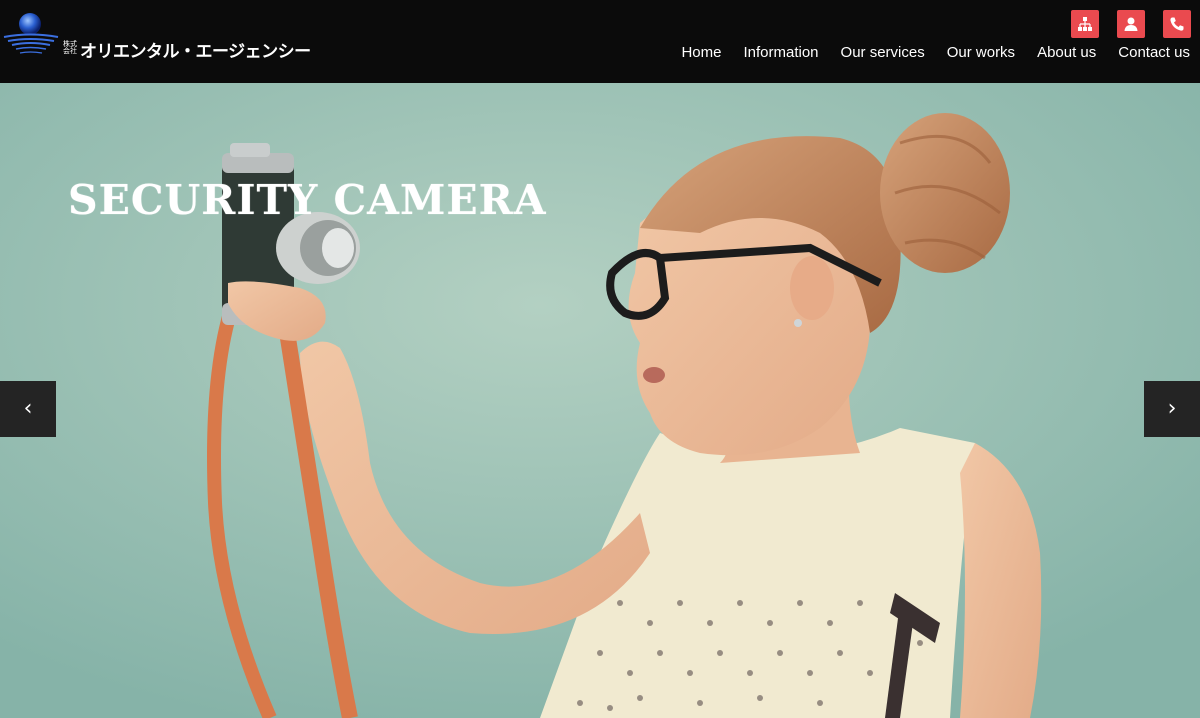  I want to click on phone-icon, so click(1177, 24).